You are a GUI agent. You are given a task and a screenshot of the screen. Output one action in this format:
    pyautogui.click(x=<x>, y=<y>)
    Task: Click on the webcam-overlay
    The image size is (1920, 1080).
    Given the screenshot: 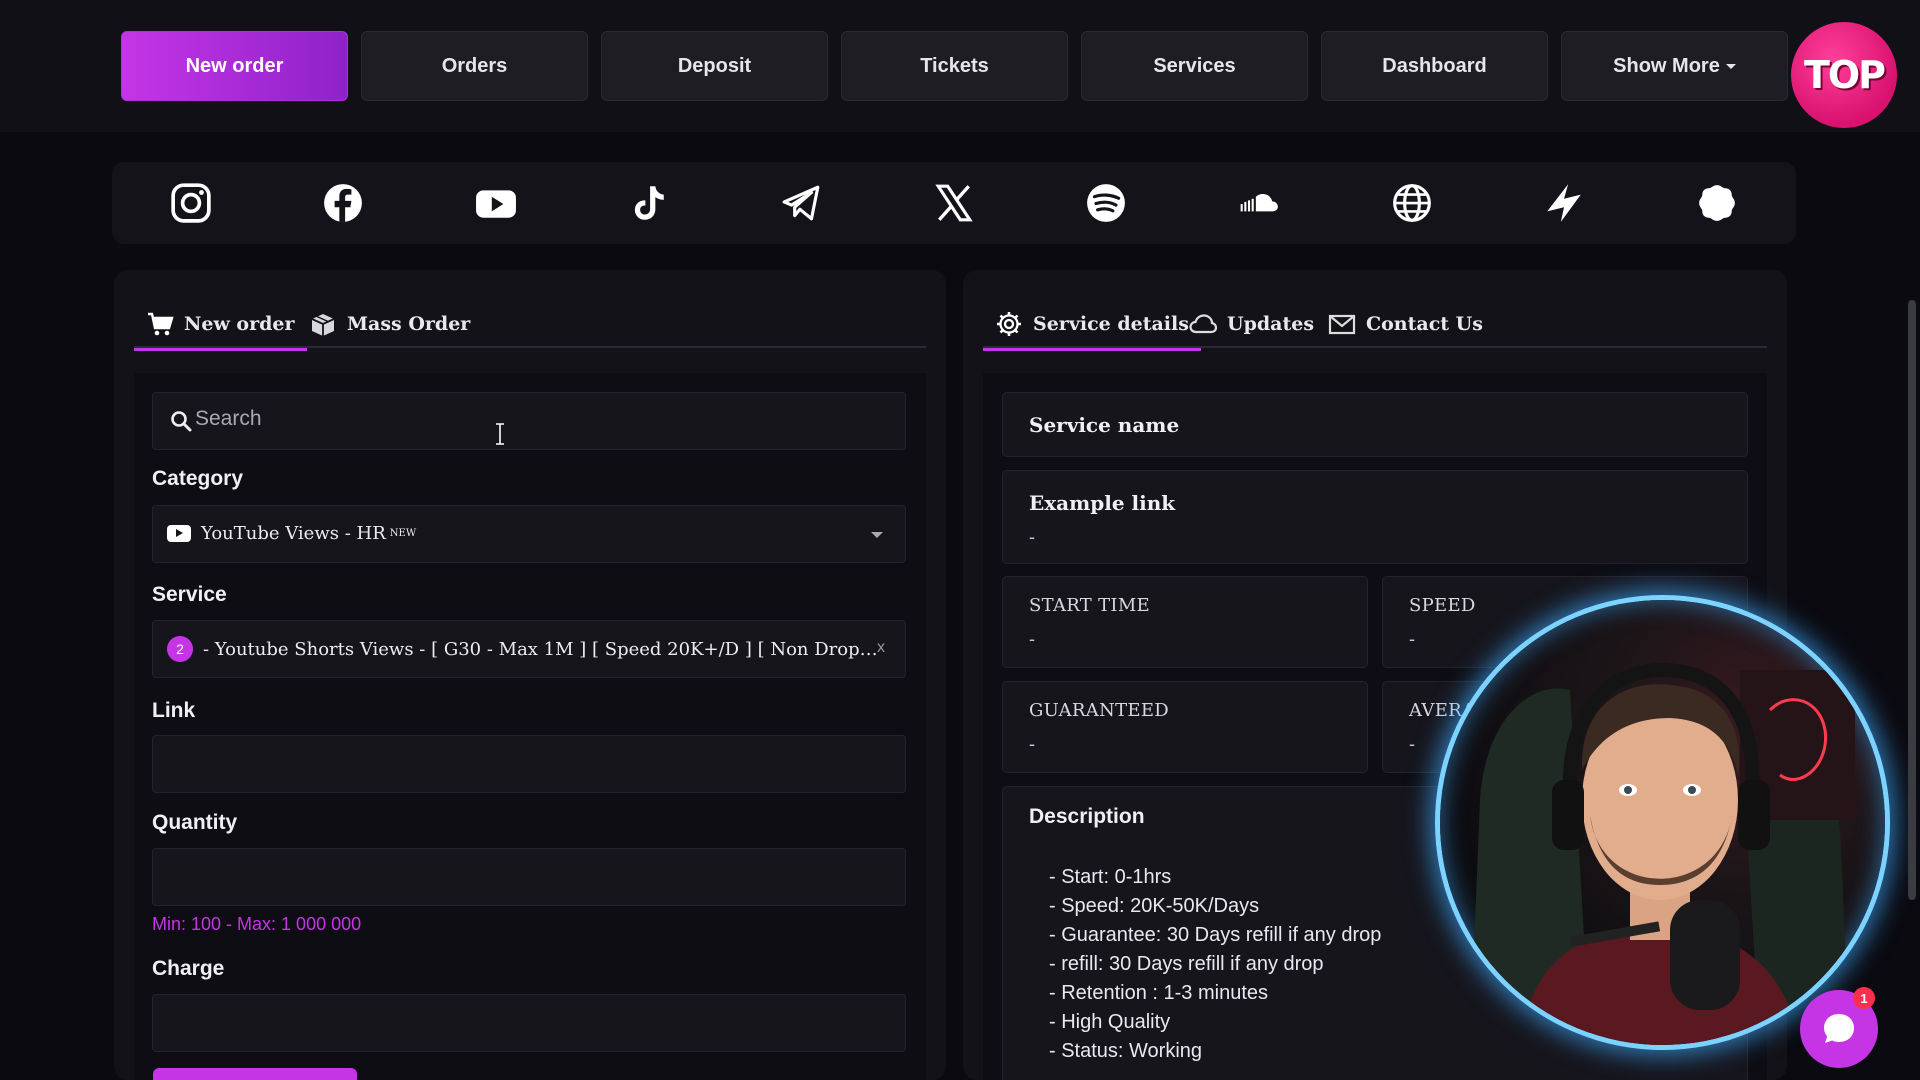 What is the action you would take?
    pyautogui.click(x=1662, y=822)
    